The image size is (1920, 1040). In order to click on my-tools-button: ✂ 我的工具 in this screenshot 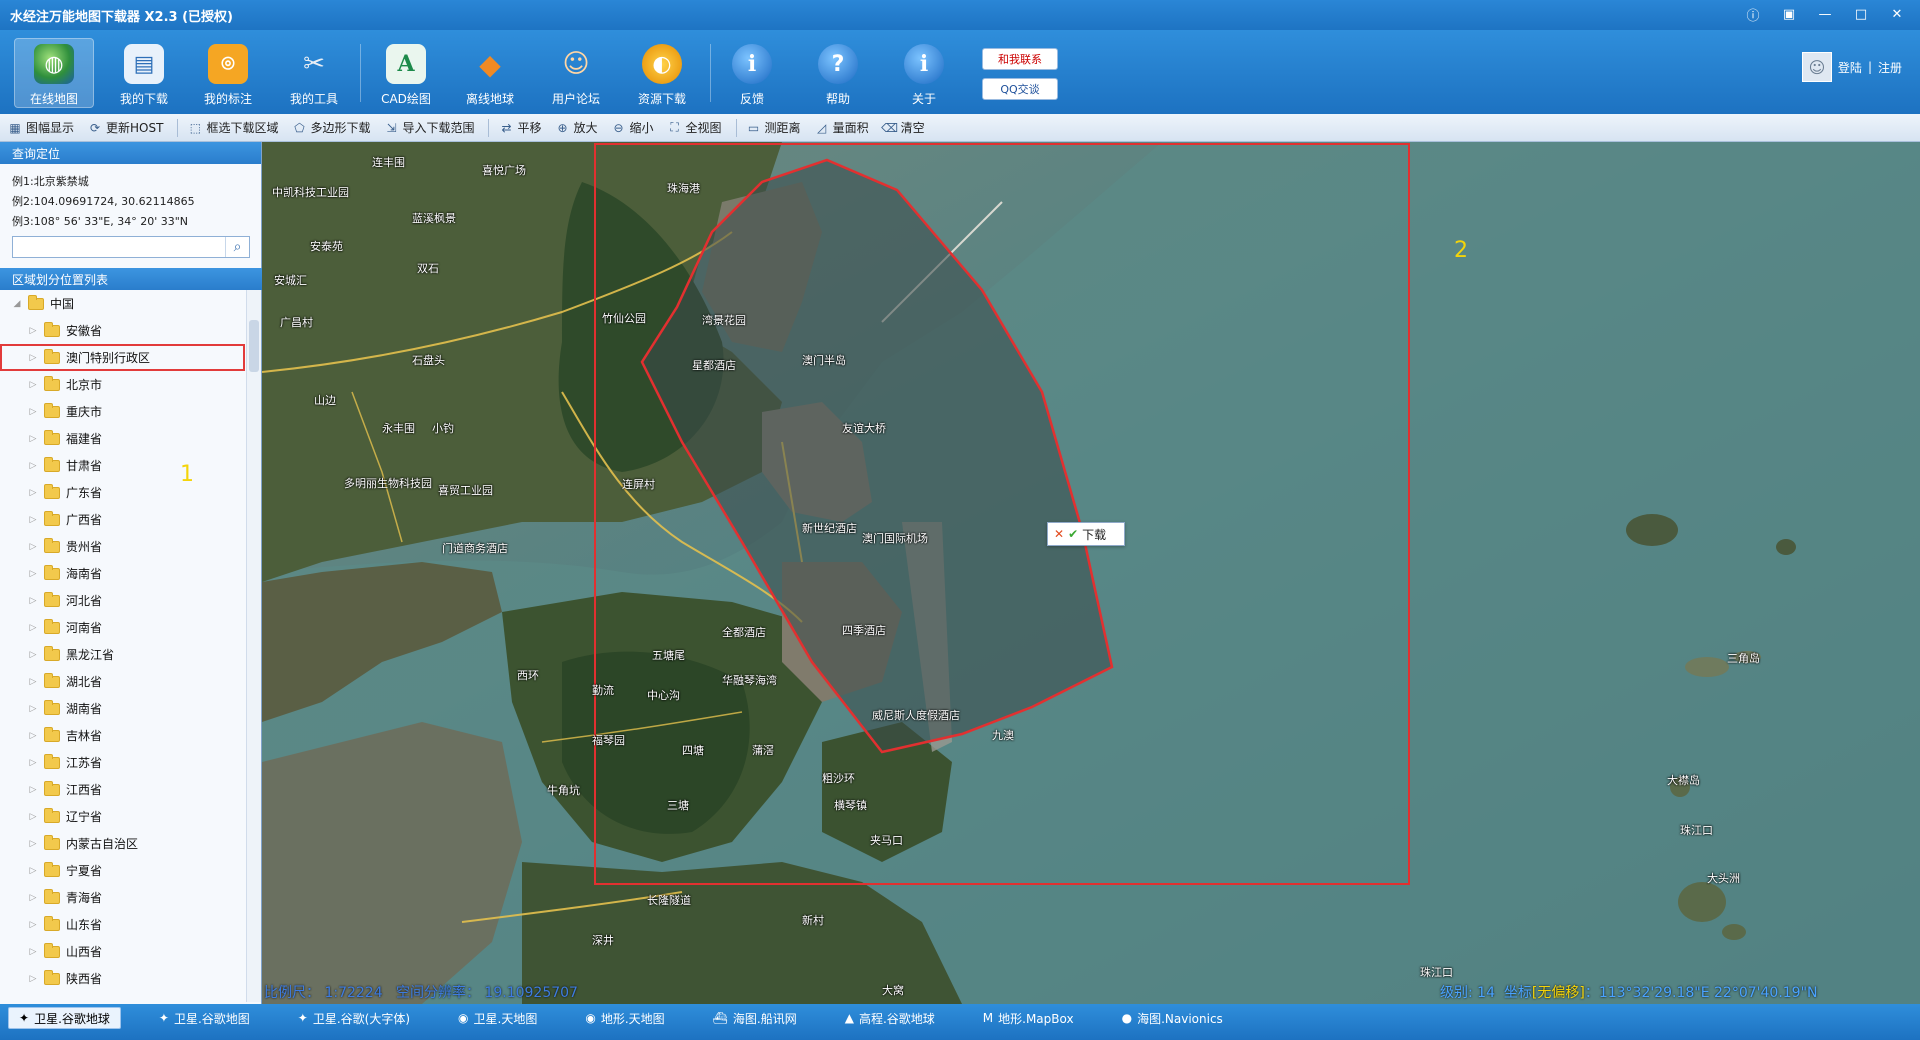, I will do `click(314, 73)`.